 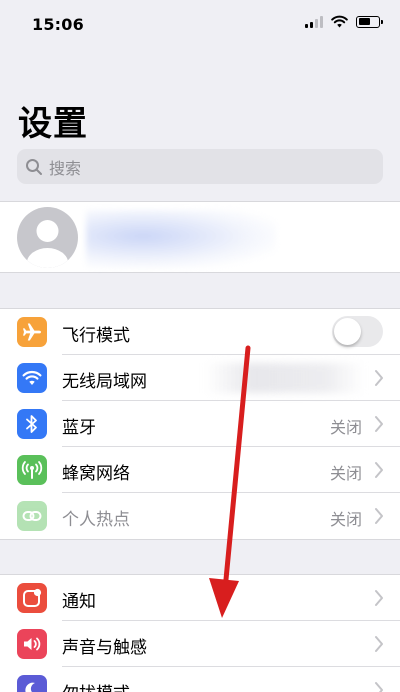 What do you see at coordinates (200, 644) in the screenshot?
I see `settings-row-sounds: 声音与触感` at bounding box center [200, 644].